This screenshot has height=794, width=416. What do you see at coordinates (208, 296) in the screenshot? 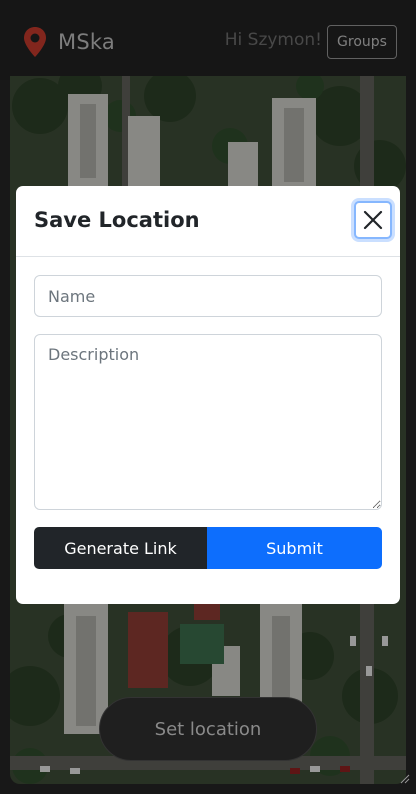
I see `name-input` at bounding box center [208, 296].